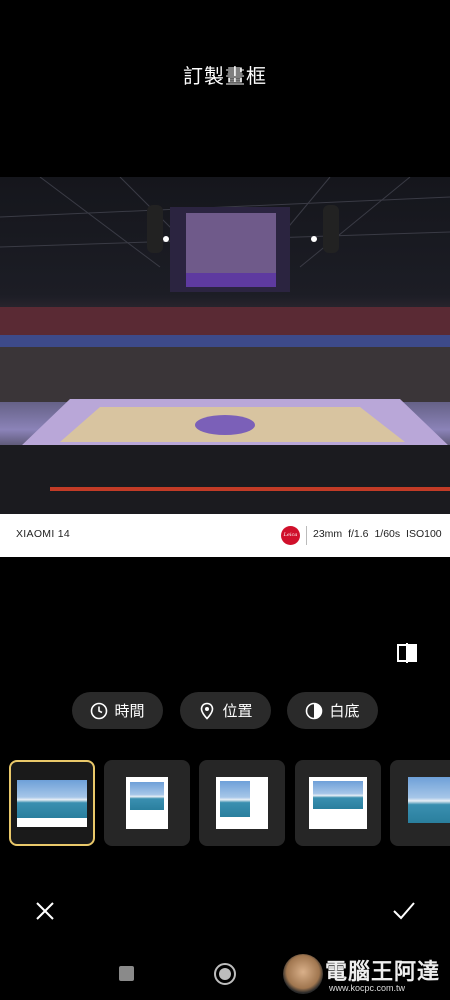 This screenshot has width=450, height=1000. I want to click on exposure-specs-label: 23mm f/1.6 1/60s ISO100, so click(377, 534).